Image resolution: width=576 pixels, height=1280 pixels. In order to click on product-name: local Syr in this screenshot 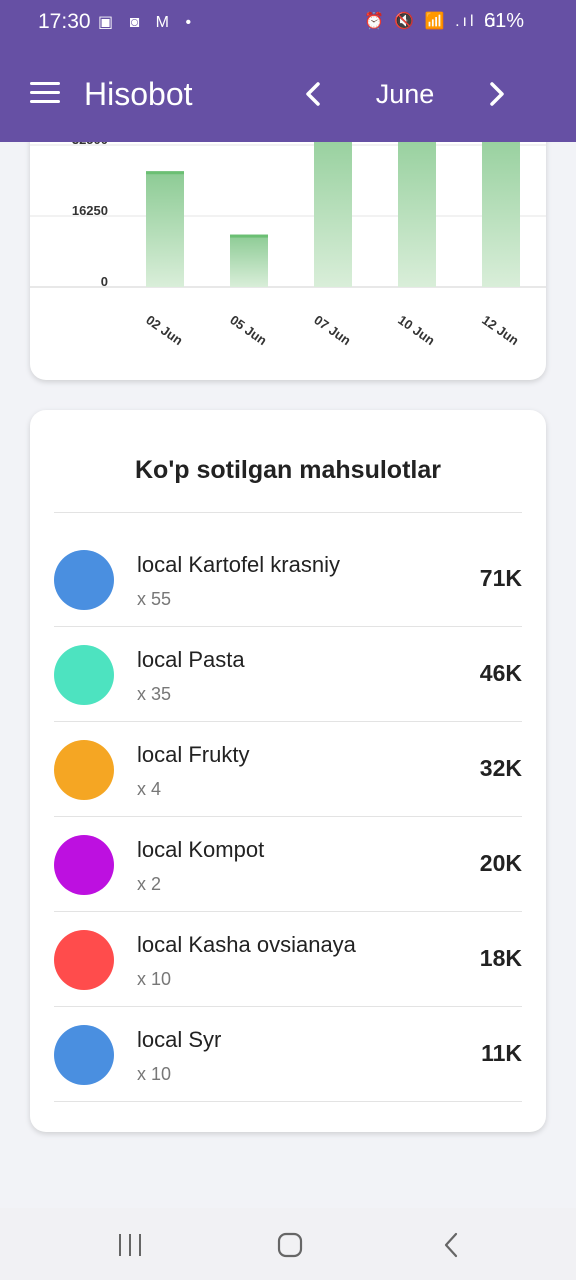, I will do `click(179, 1039)`.